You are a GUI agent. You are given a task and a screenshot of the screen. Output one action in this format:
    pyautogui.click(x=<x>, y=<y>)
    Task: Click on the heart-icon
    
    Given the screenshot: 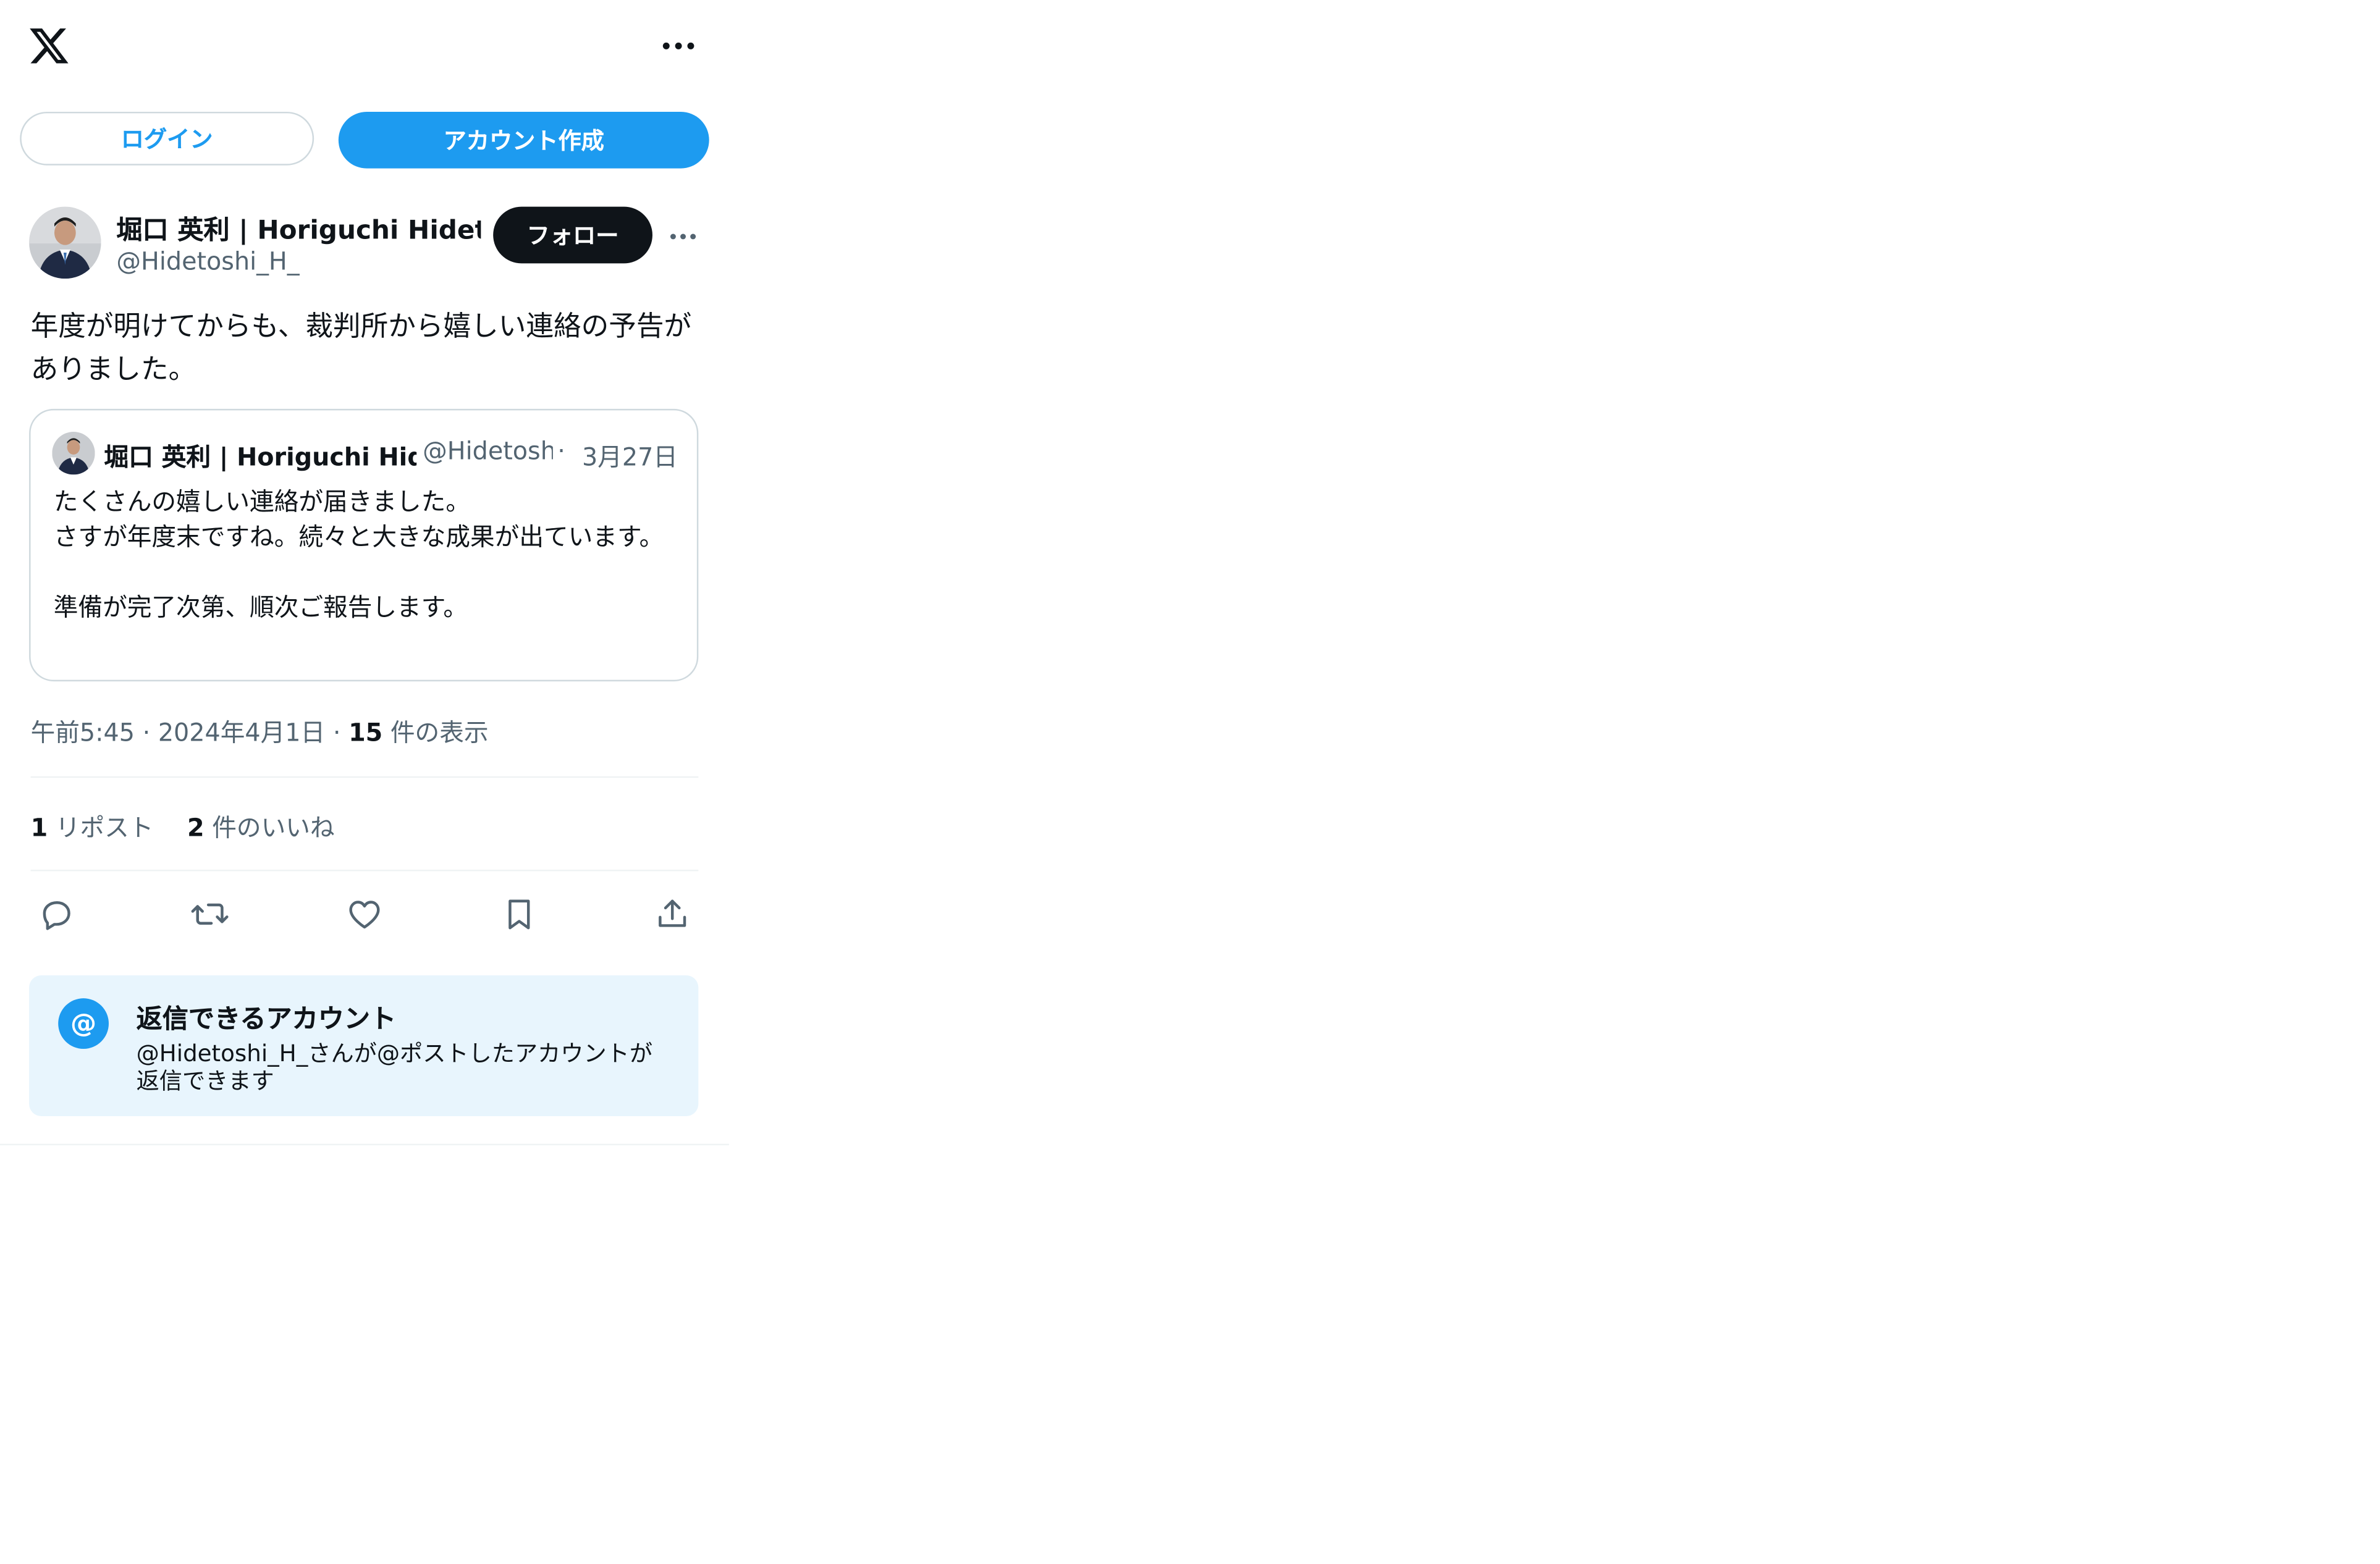 What is the action you would take?
    pyautogui.click(x=365, y=914)
    